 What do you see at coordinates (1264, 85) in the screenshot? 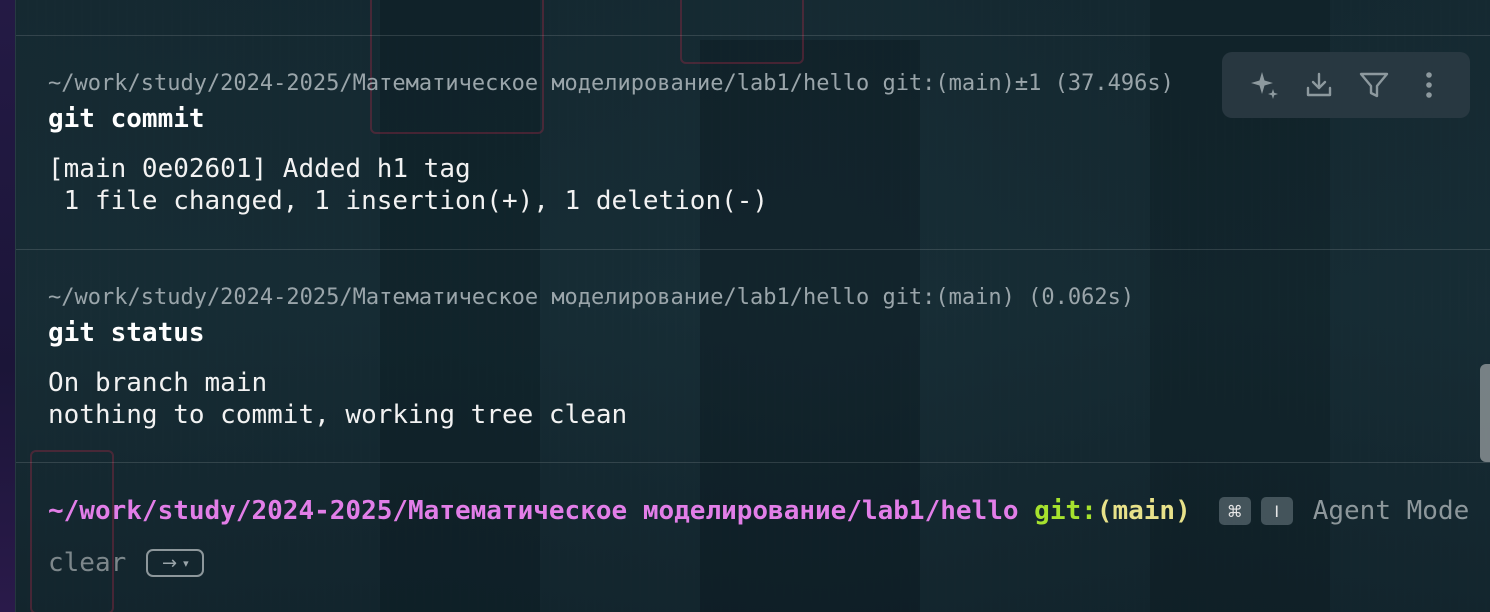
I see `sparkle-icon` at bounding box center [1264, 85].